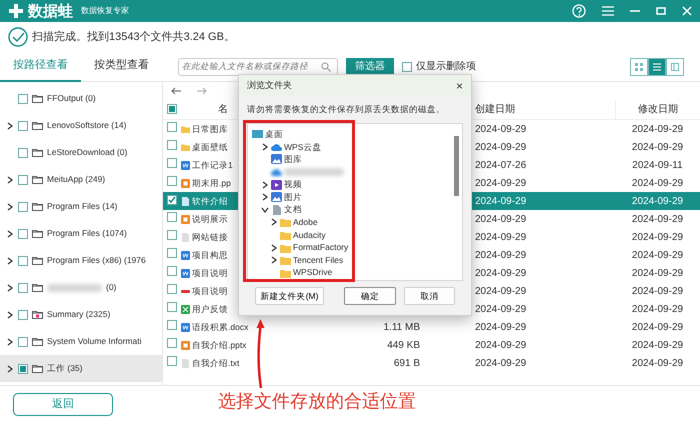 The width and height of the screenshot is (700, 428). Describe the element at coordinates (81, 368) in the screenshot. I see `tree-item: 工作 (35)` at that location.